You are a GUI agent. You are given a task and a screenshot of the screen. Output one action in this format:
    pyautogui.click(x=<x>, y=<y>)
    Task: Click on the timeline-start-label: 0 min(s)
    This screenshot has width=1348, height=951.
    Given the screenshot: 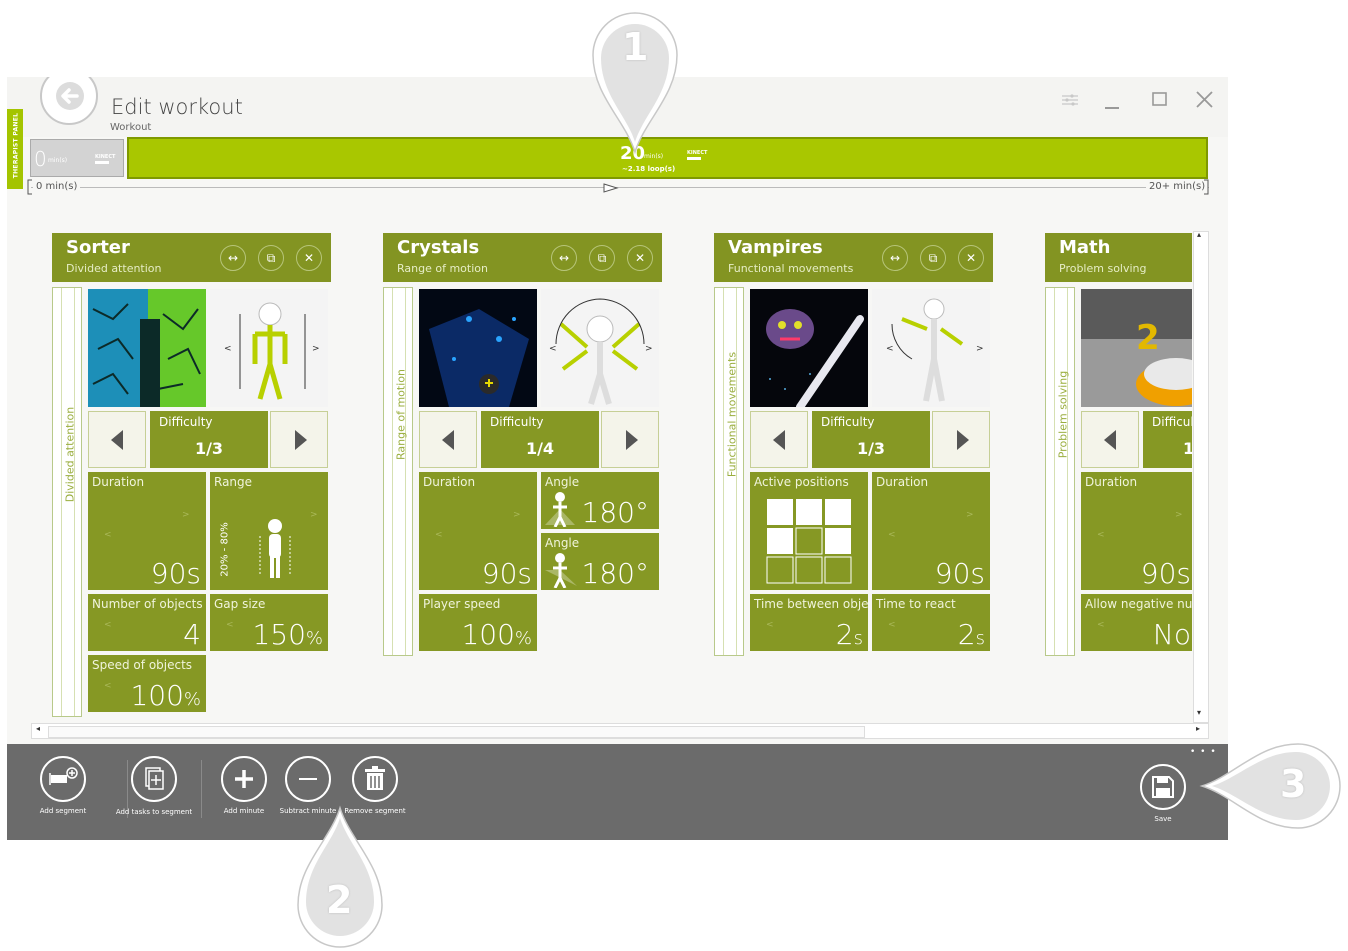 What is the action you would take?
    pyautogui.click(x=57, y=186)
    